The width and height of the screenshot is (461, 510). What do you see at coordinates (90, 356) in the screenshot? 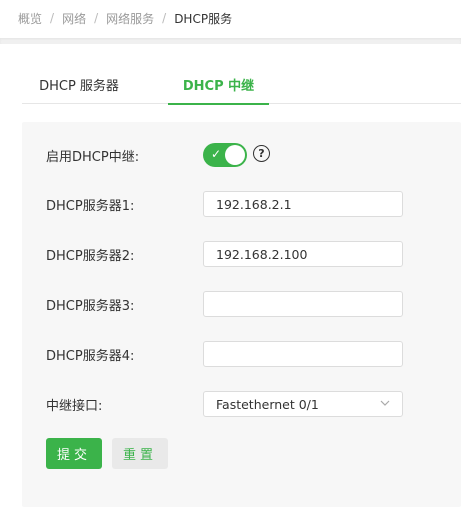
I see `server4-label: DHCP服务器4:` at bounding box center [90, 356].